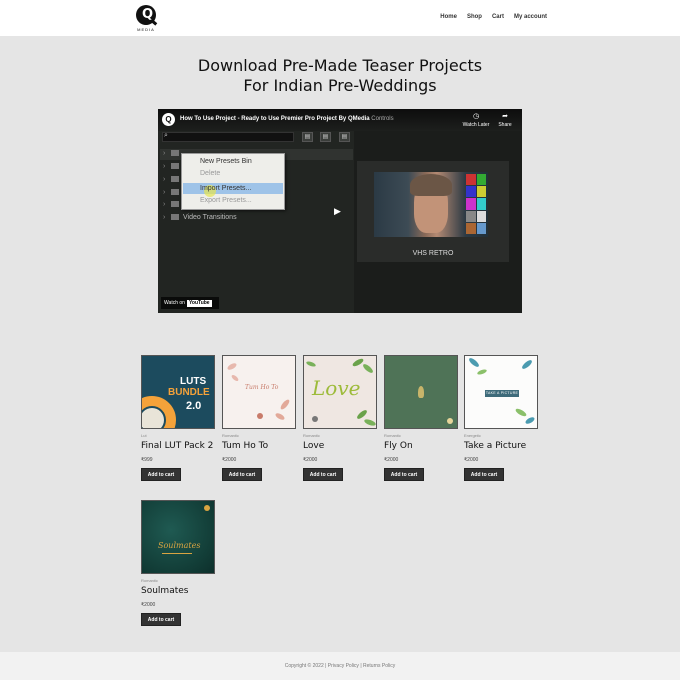 This screenshot has width=680, height=680. I want to click on title-line-2: For Indian Pre-Weddings, so click(340, 85).